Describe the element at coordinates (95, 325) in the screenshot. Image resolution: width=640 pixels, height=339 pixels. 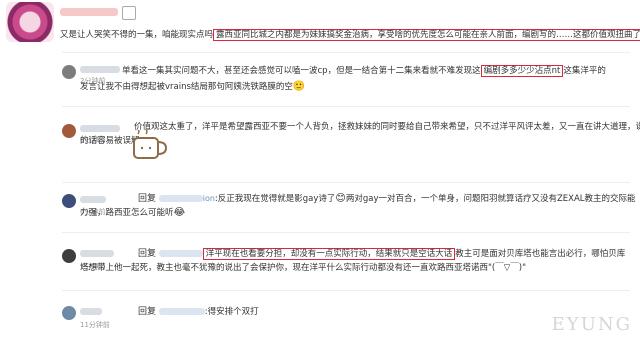
I see `comment-time: 11分钟前` at that location.